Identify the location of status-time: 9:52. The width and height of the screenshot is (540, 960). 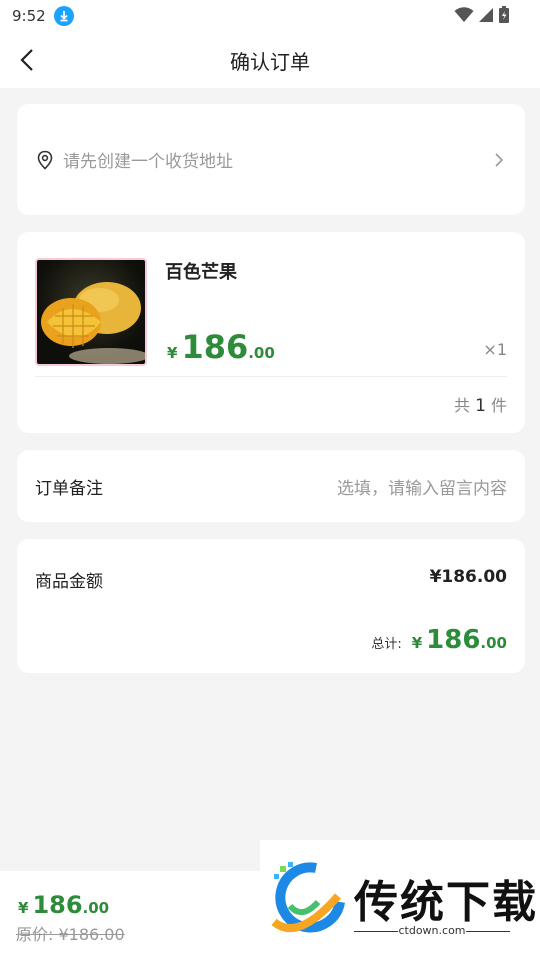
(29, 16).